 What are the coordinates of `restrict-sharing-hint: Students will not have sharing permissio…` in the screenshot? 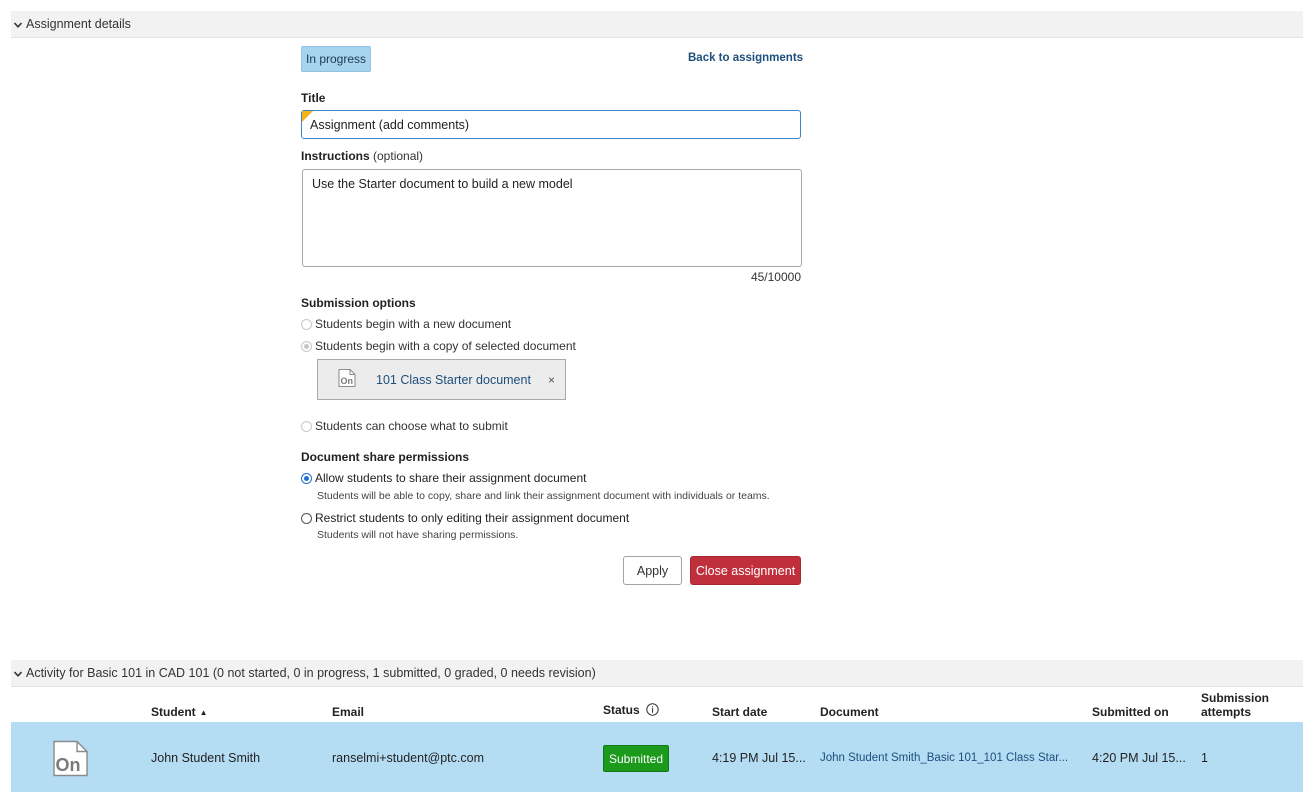 It's located at (418, 535).